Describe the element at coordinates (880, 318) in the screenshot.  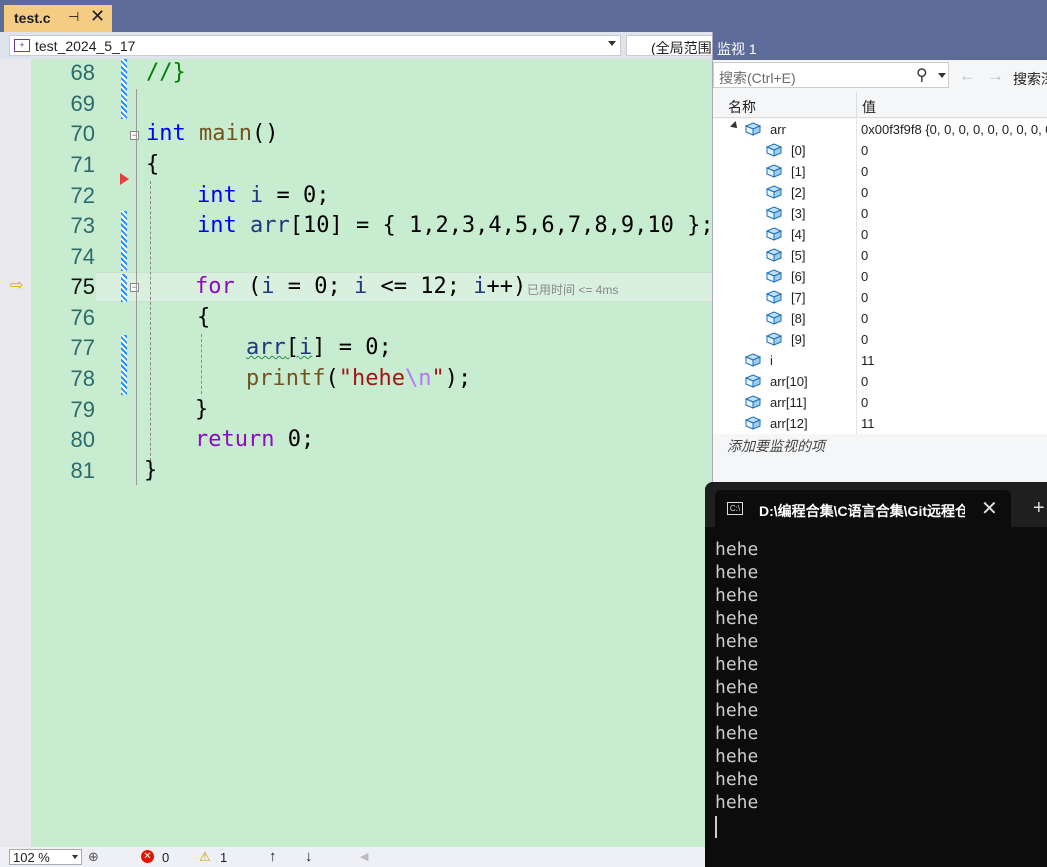
I see `watch-row: [8] 0` at that location.